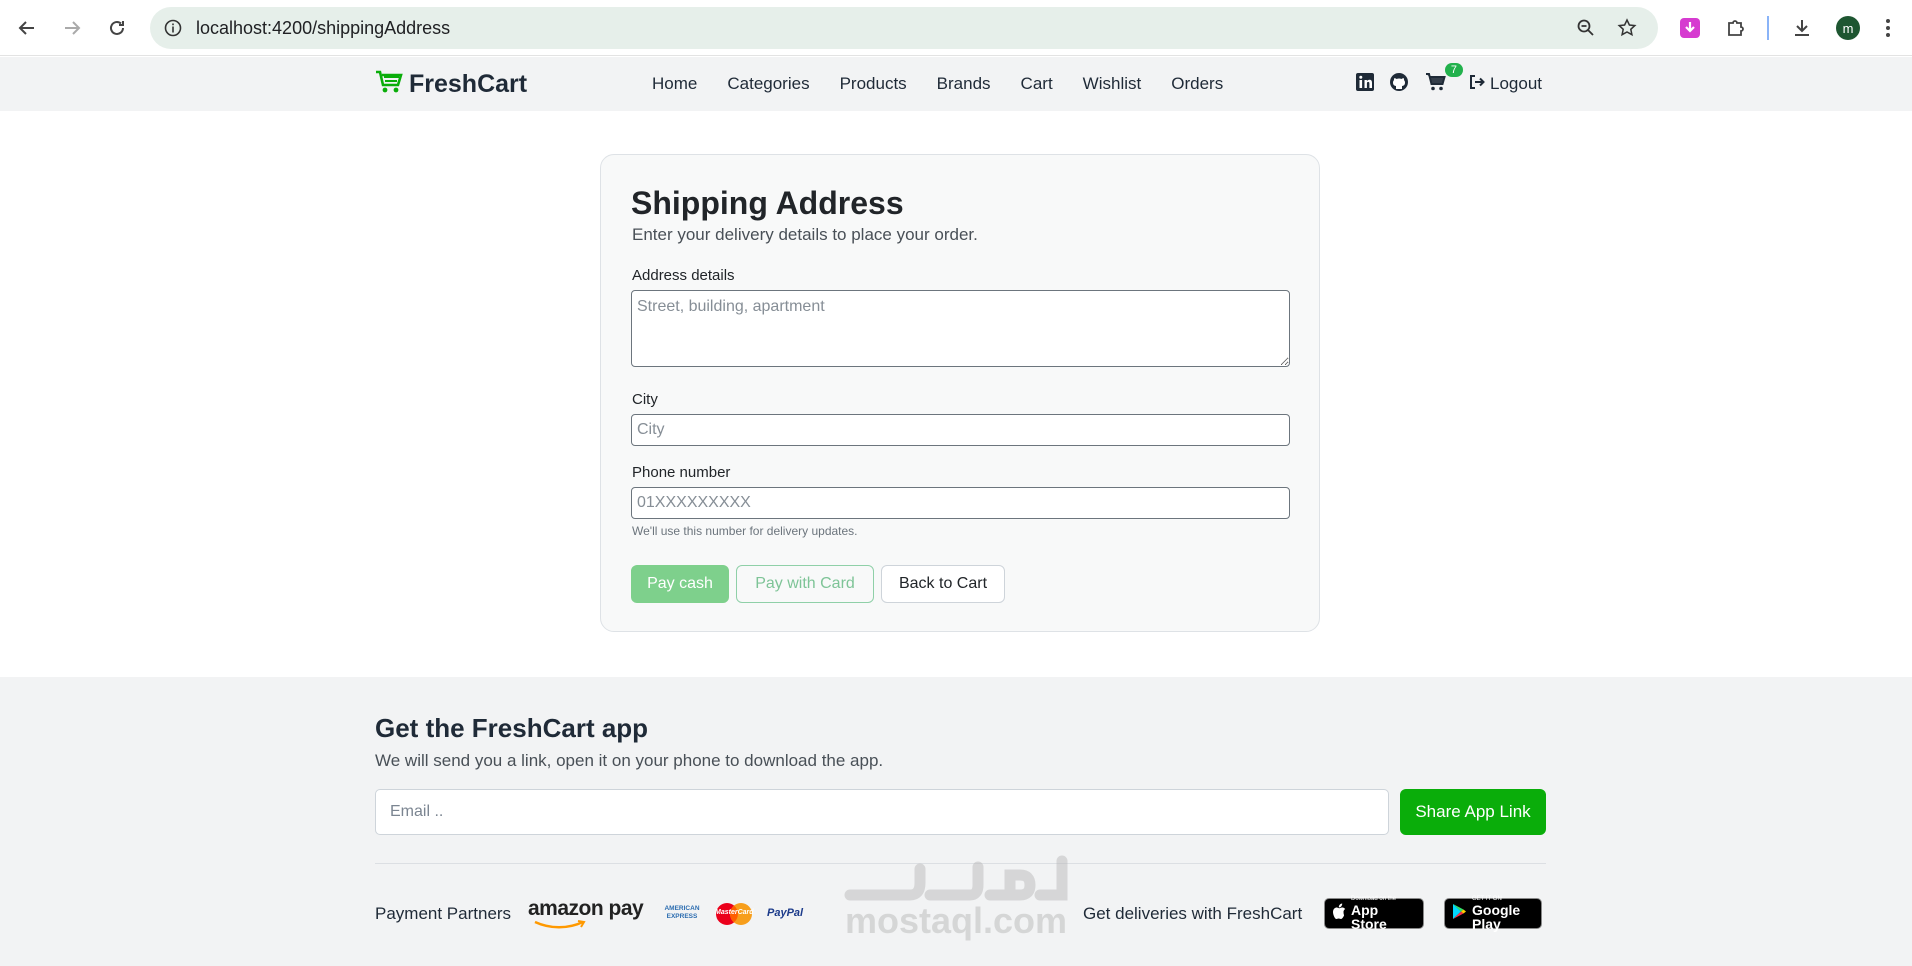  Describe the element at coordinates (1586, 30) in the screenshot. I see `zoom-icon` at that location.